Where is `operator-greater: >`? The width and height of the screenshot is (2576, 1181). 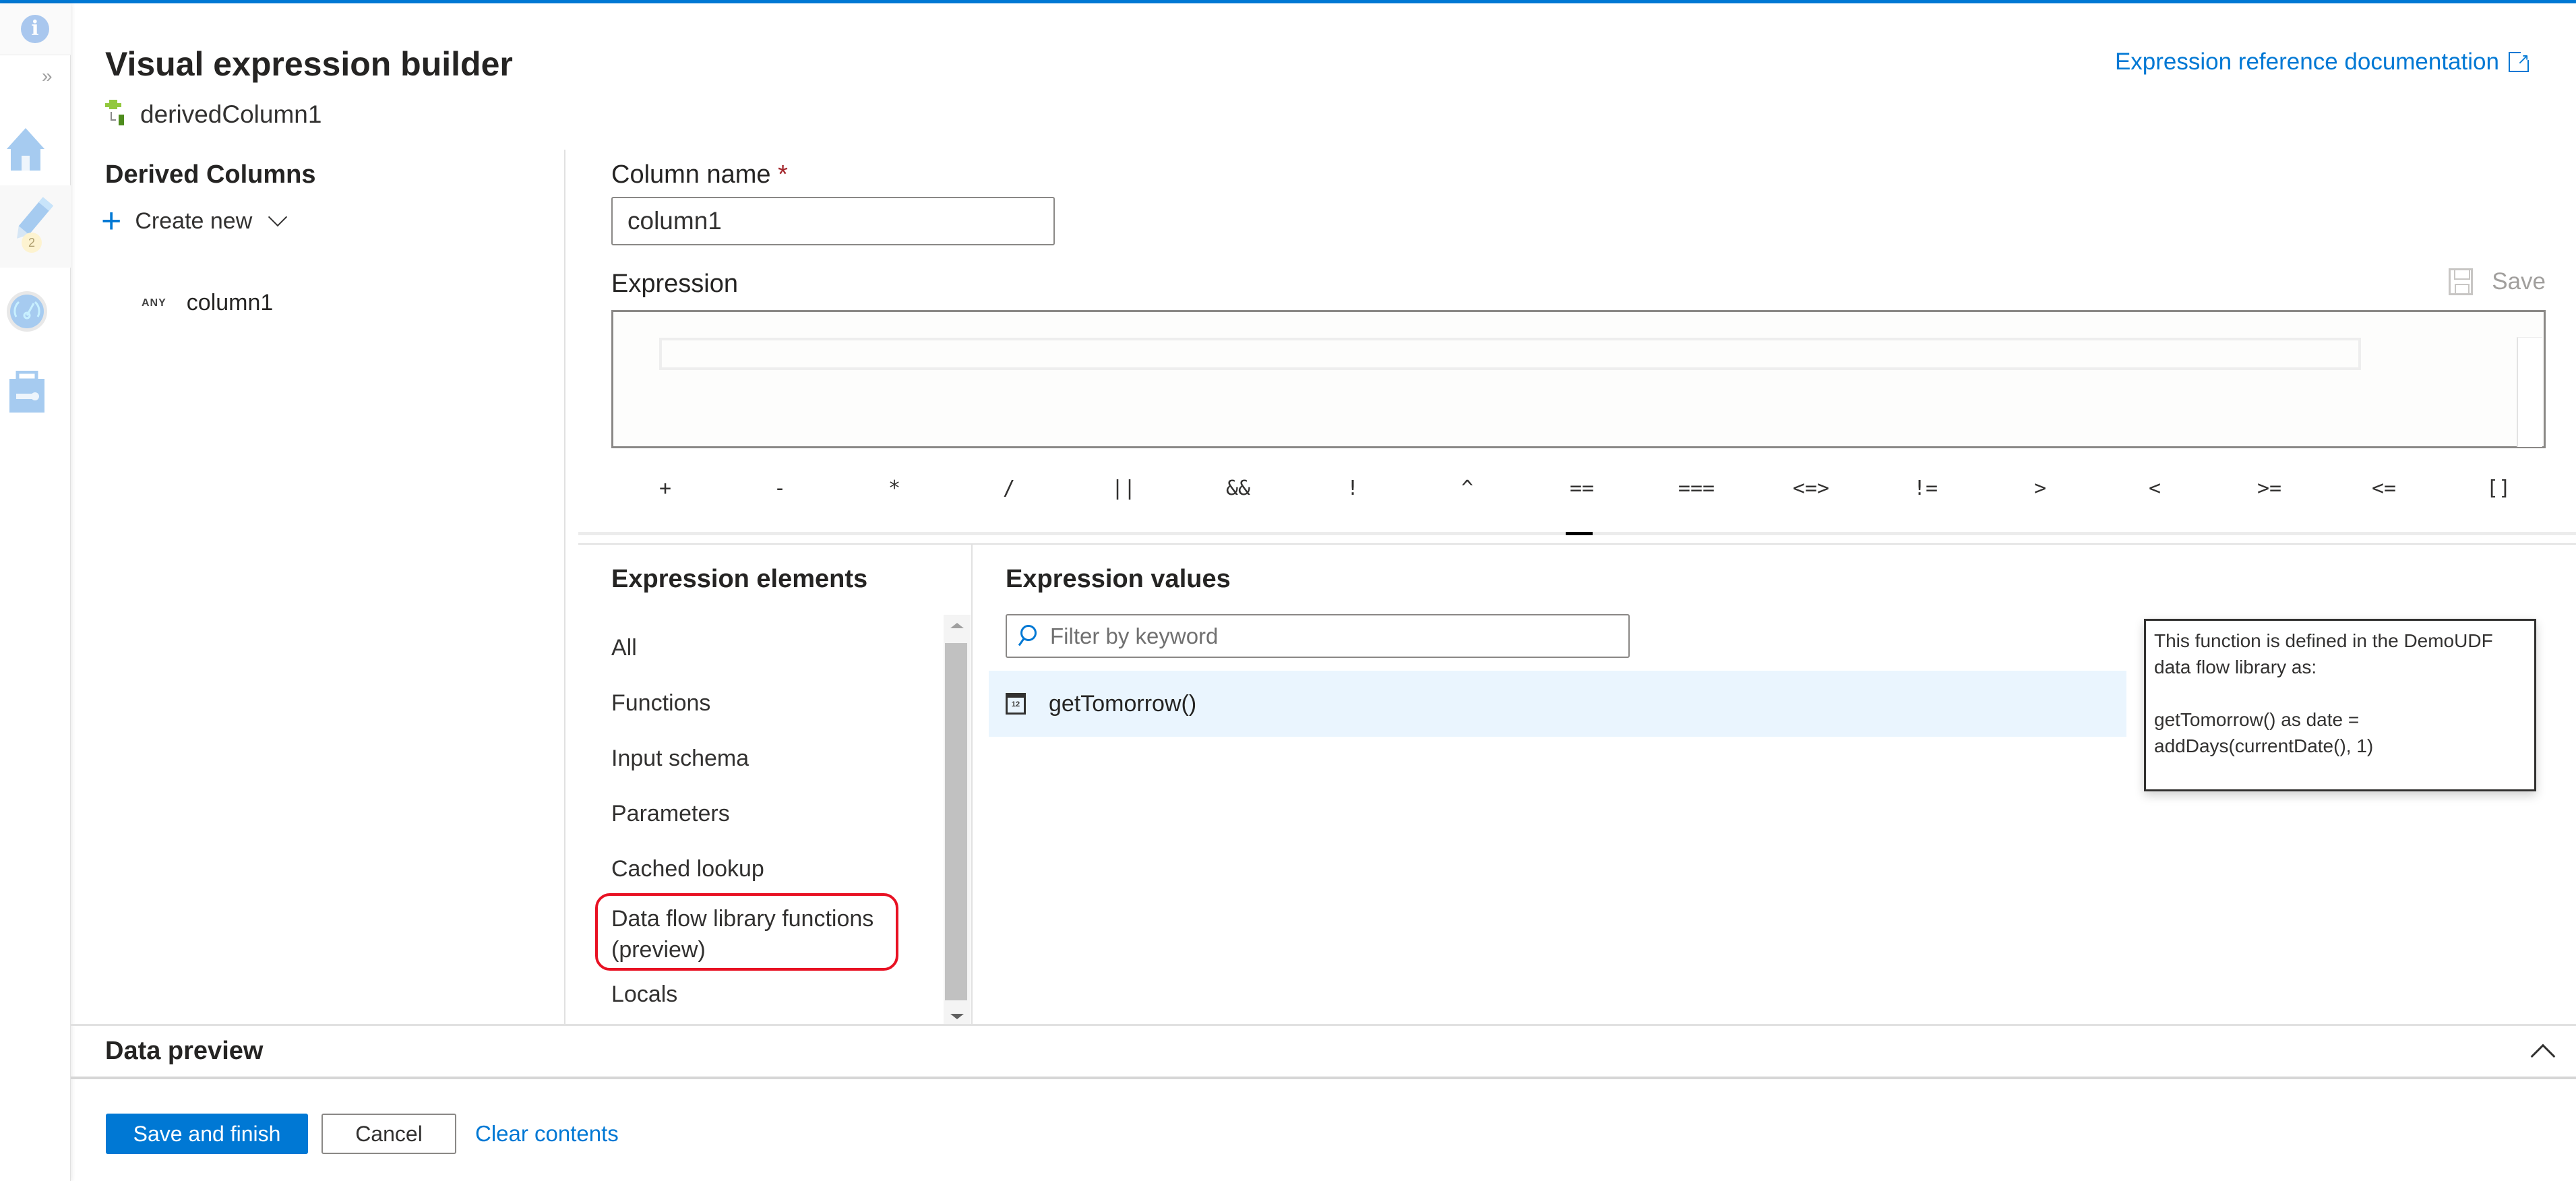 operator-greater: > is located at coordinates (2040, 488).